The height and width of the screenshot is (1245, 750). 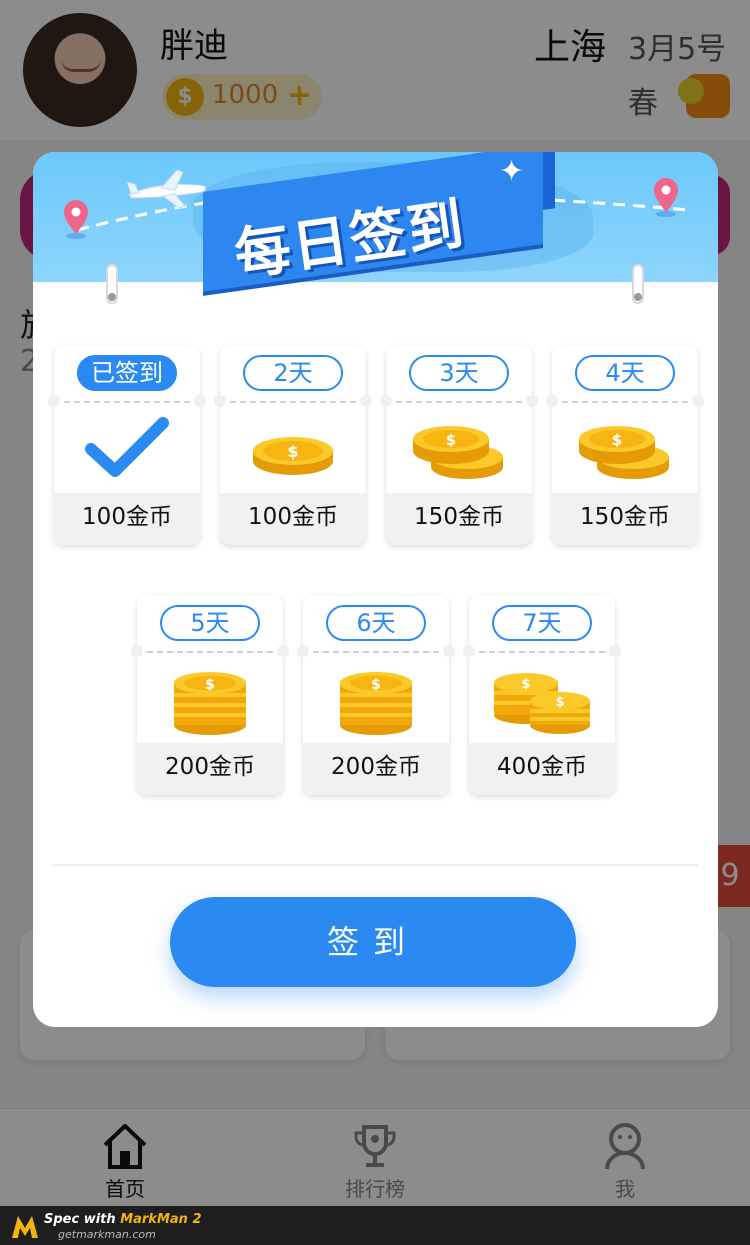 I want to click on signed-badge: 已签到, so click(x=127, y=373).